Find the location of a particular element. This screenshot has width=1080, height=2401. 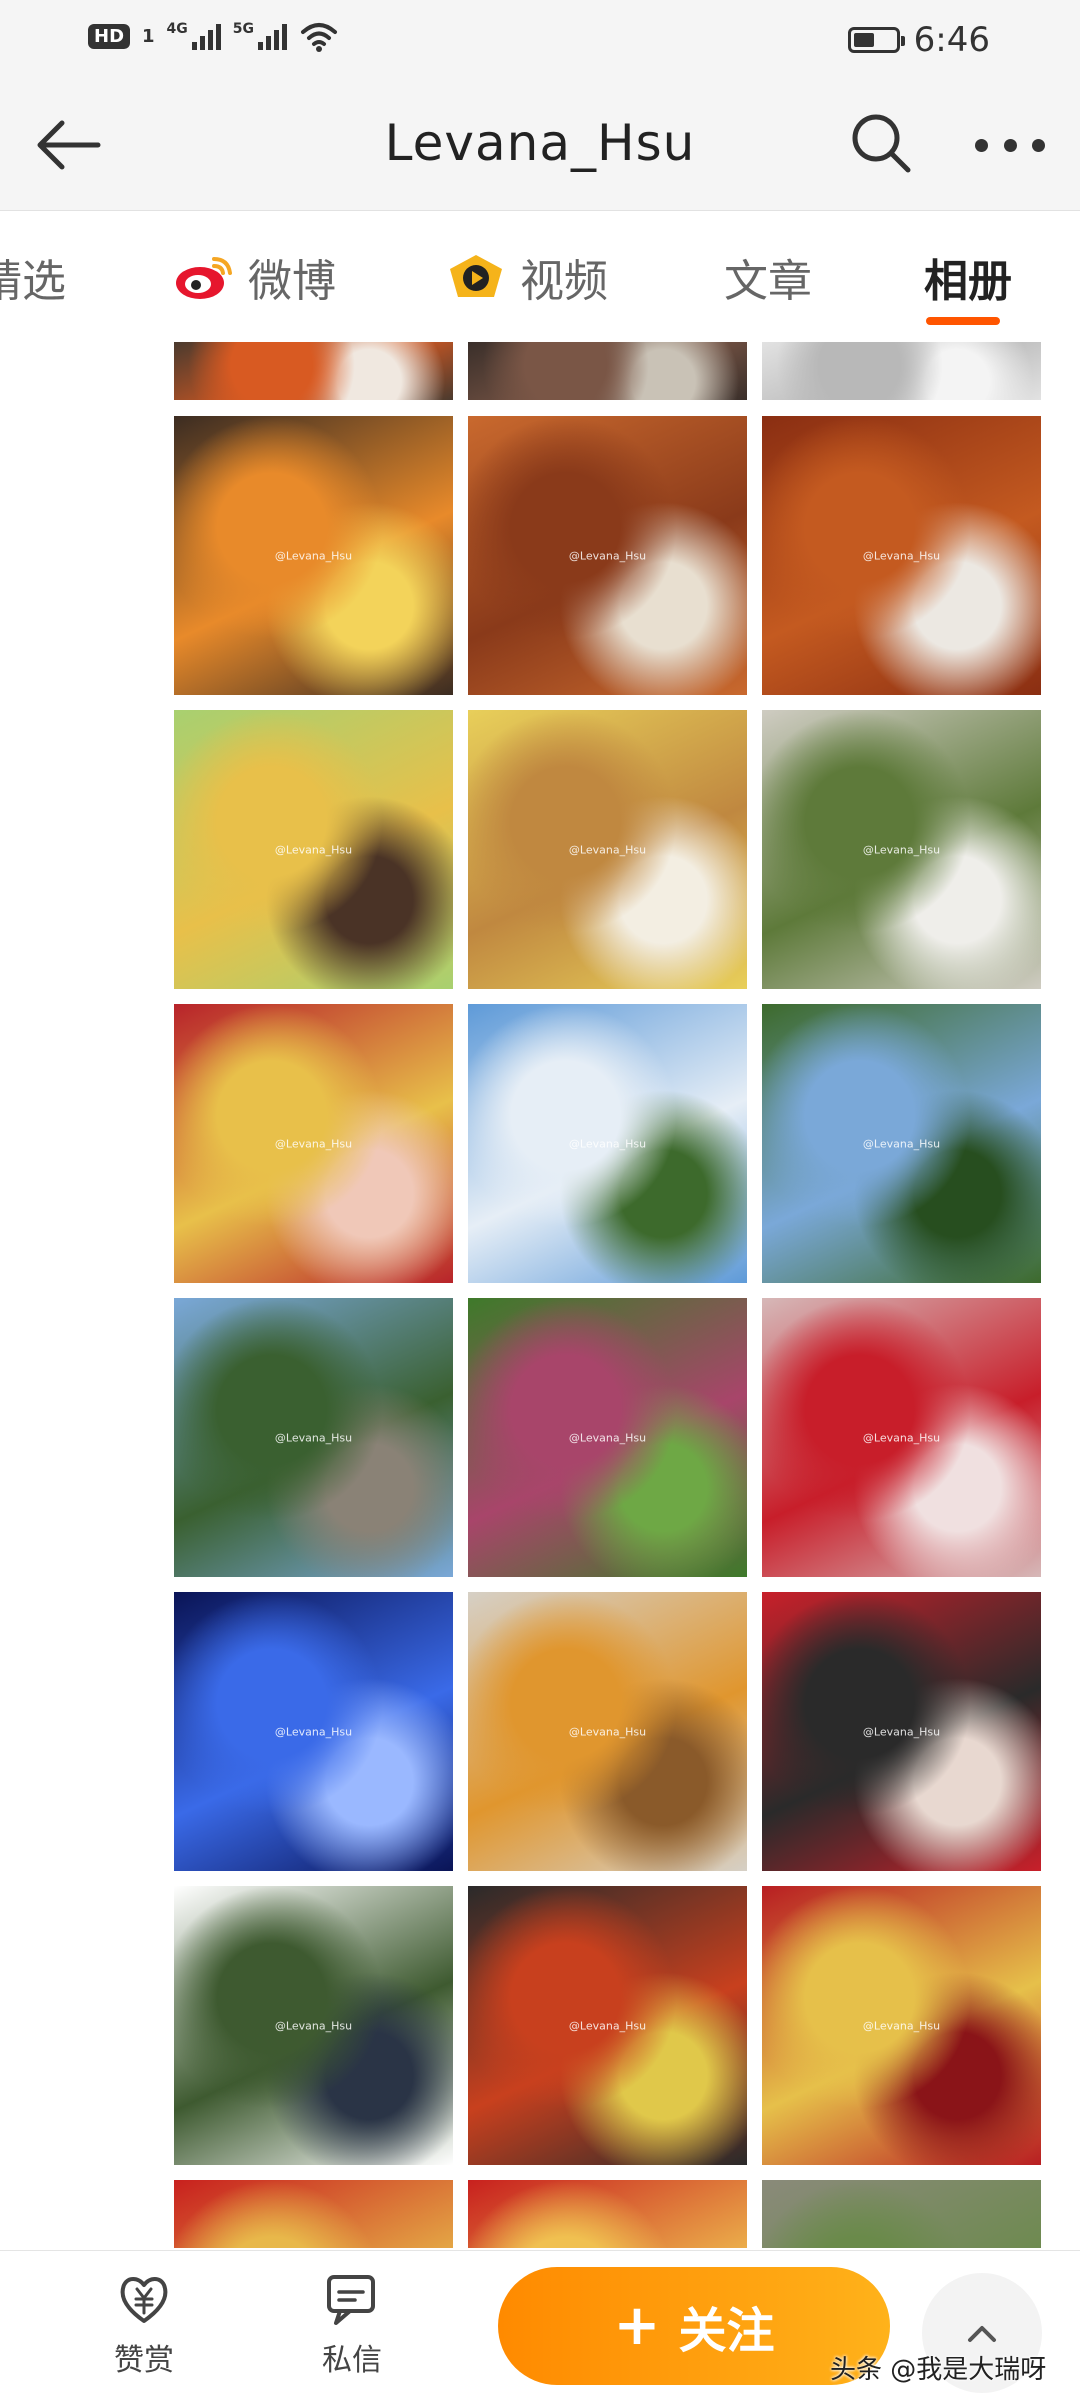

profile-tabs: 精选 微博 视频 文章 相册 is located at coordinates (540, 276).